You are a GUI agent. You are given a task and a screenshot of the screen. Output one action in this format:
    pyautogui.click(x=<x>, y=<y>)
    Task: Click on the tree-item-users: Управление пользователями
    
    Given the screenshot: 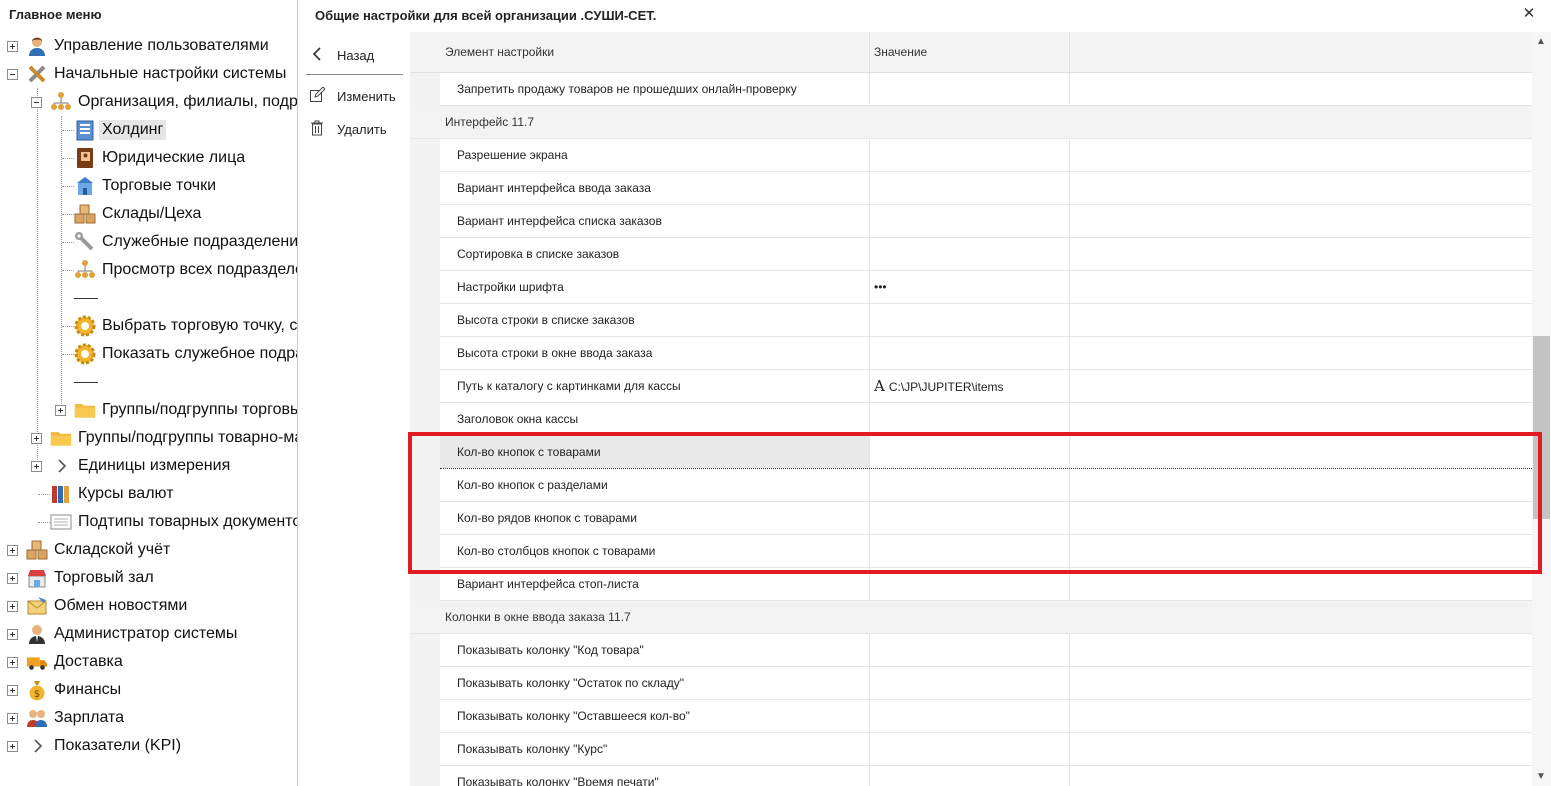 What is the action you would take?
    pyautogui.click(x=147, y=46)
    